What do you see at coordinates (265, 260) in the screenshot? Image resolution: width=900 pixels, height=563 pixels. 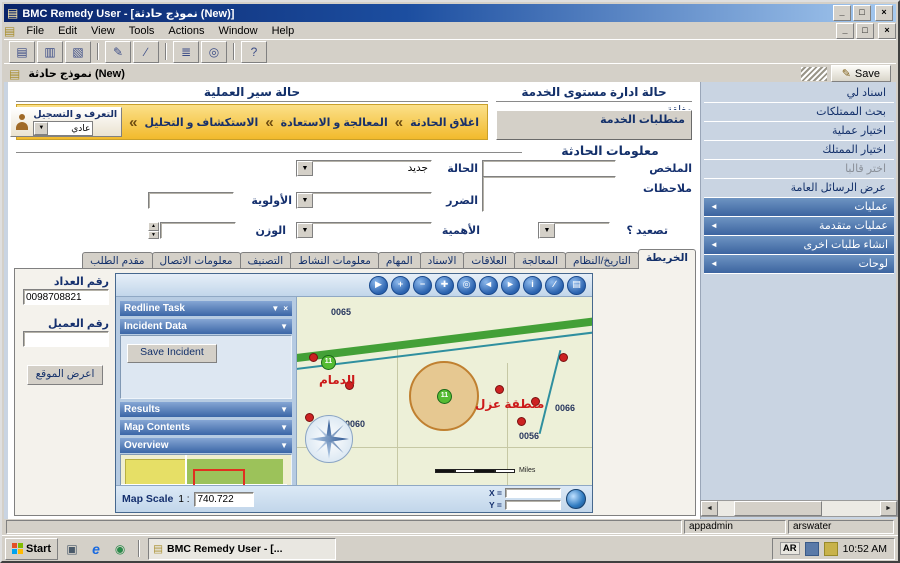 I see `tab-classification: التصنيف` at bounding box center [265, 260].